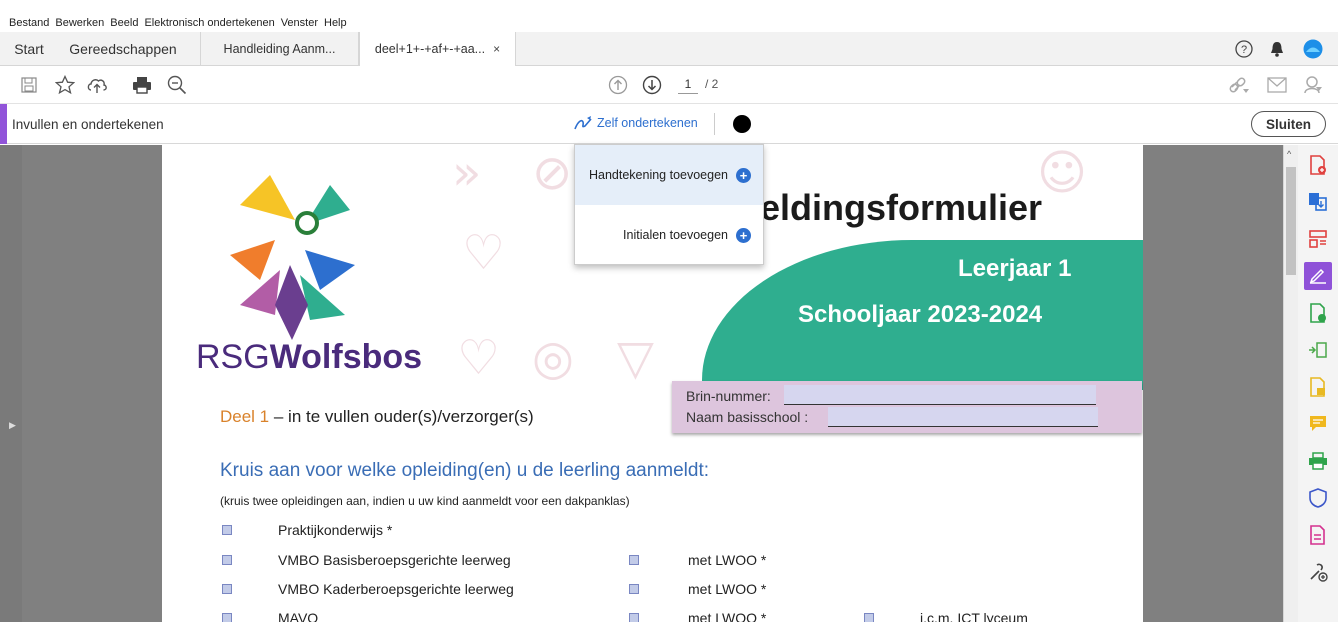  What do you see at coordinates (1277, 85) in the screenshot?
I see `mail-icon` at bounding box center [1277, 85].